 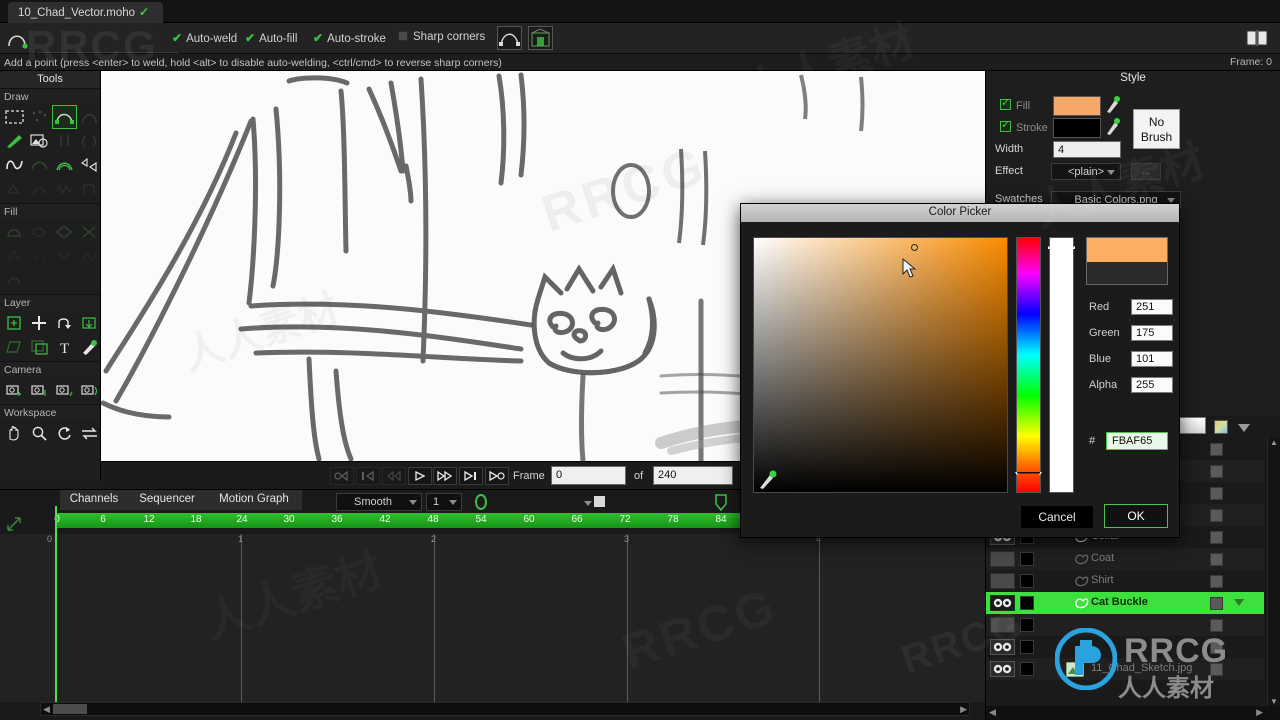 I want to click on text-icon: T, so click(x=64, y=347).